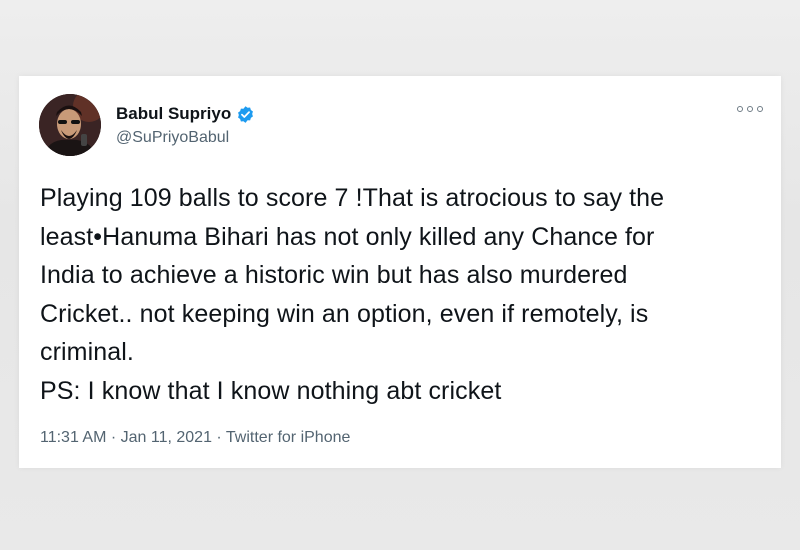 Image resolution: width=800 pixels, height=550 pixels. I want to click on author-name-row: Babul Supriyo, so click(185, 114).